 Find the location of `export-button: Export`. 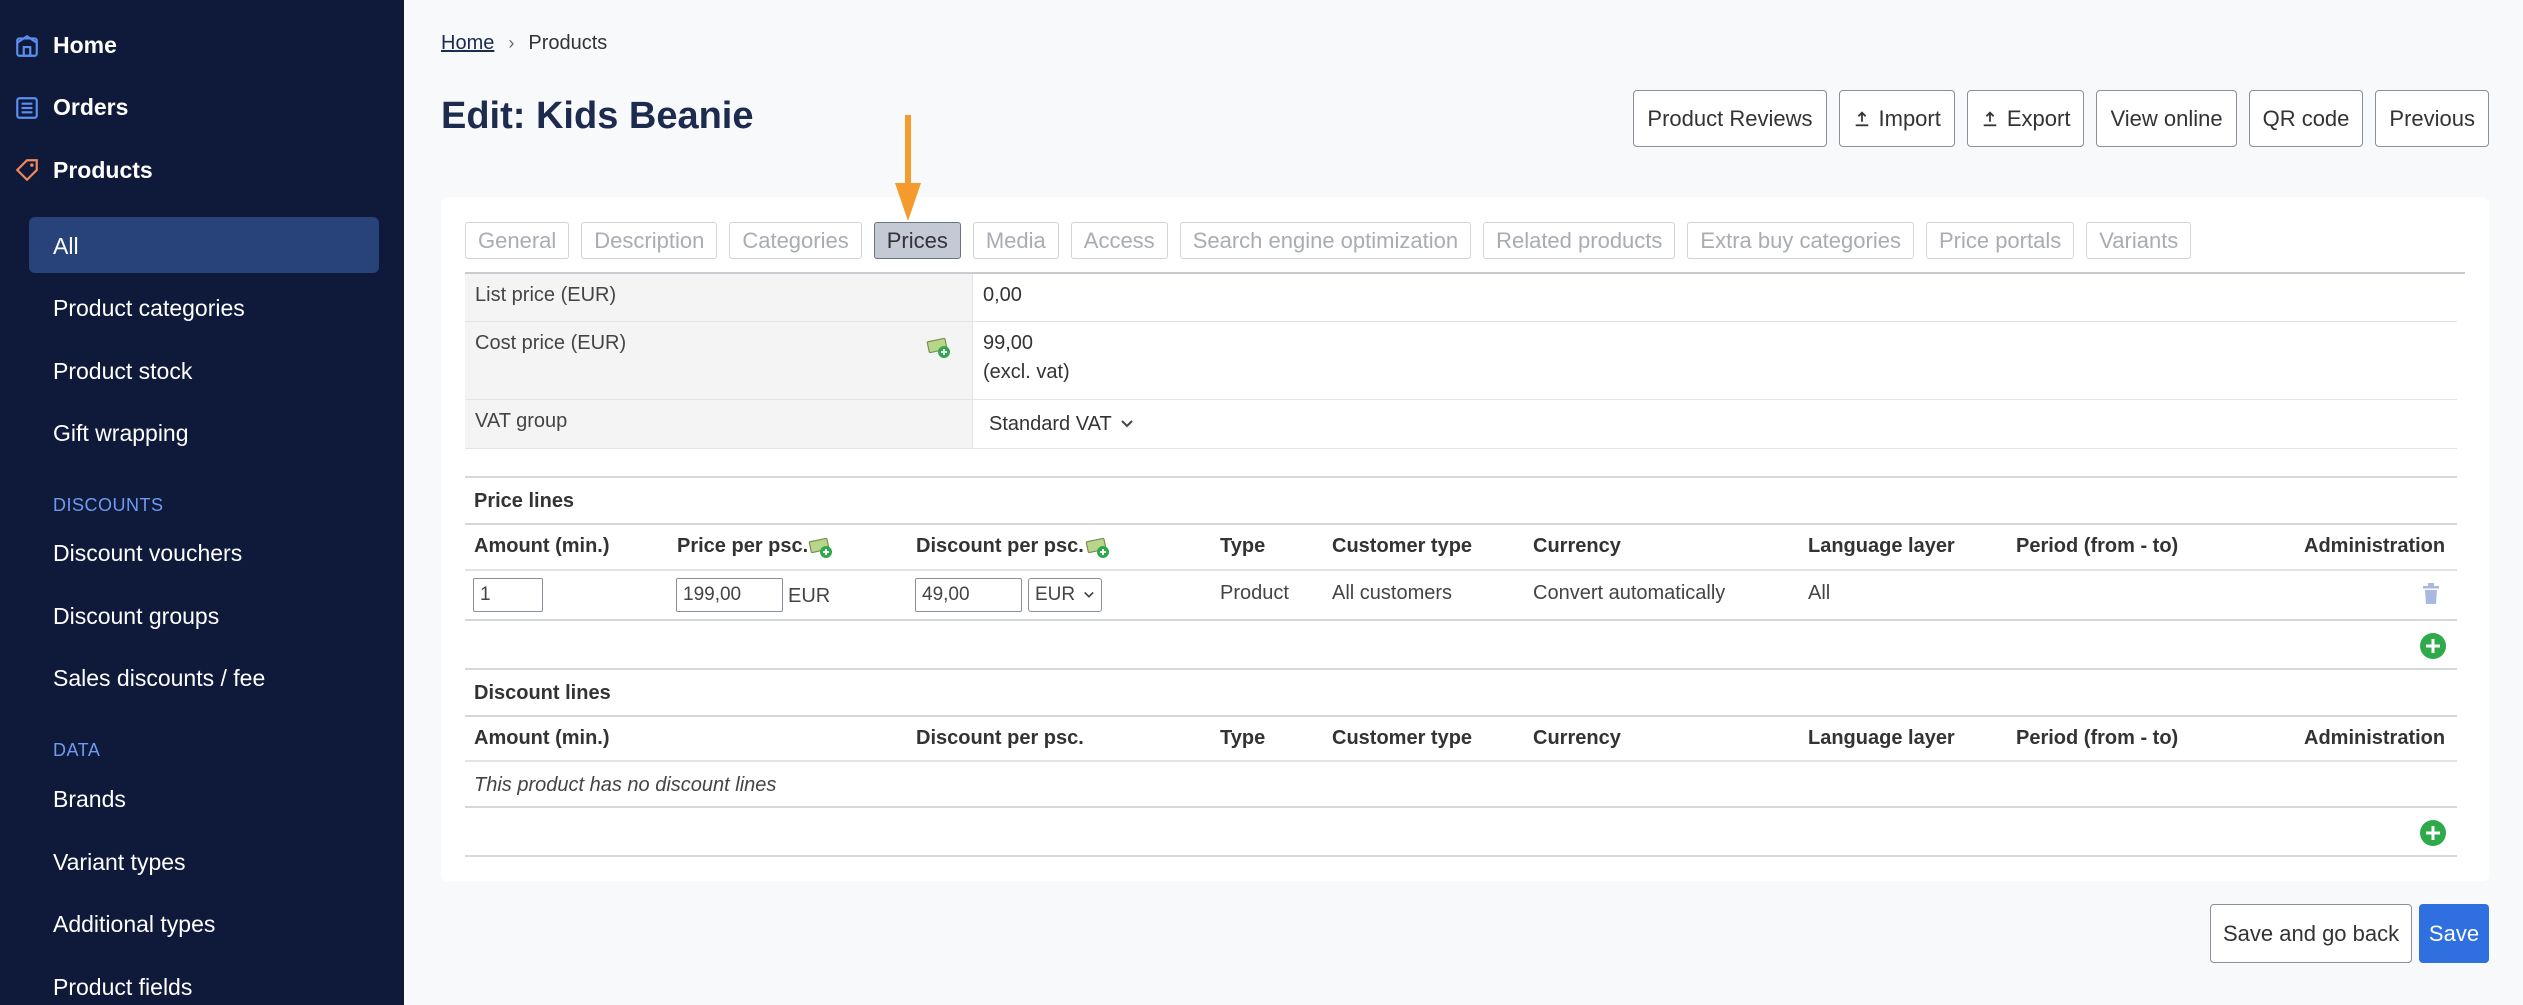

export-button: Export is located at coordinates (2025, 118).